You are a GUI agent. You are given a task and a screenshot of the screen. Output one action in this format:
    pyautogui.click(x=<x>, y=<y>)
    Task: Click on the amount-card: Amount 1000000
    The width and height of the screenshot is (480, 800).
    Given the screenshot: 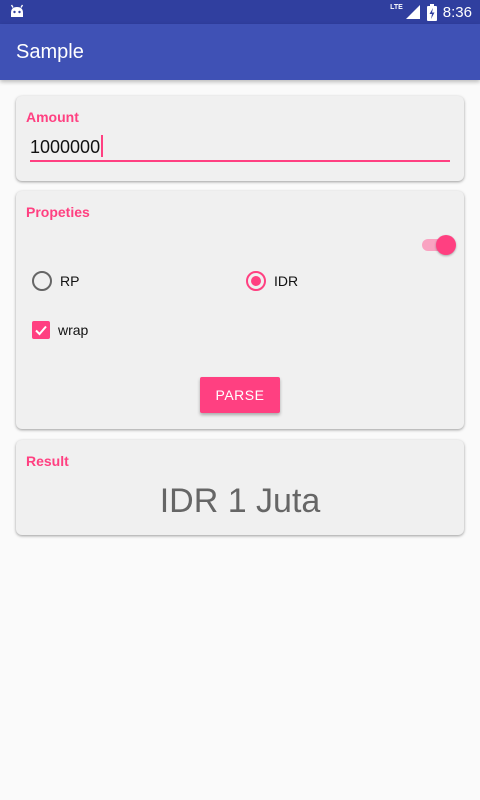 What is the action you would take?
    pyautogui.click(x=240, y=138)
    